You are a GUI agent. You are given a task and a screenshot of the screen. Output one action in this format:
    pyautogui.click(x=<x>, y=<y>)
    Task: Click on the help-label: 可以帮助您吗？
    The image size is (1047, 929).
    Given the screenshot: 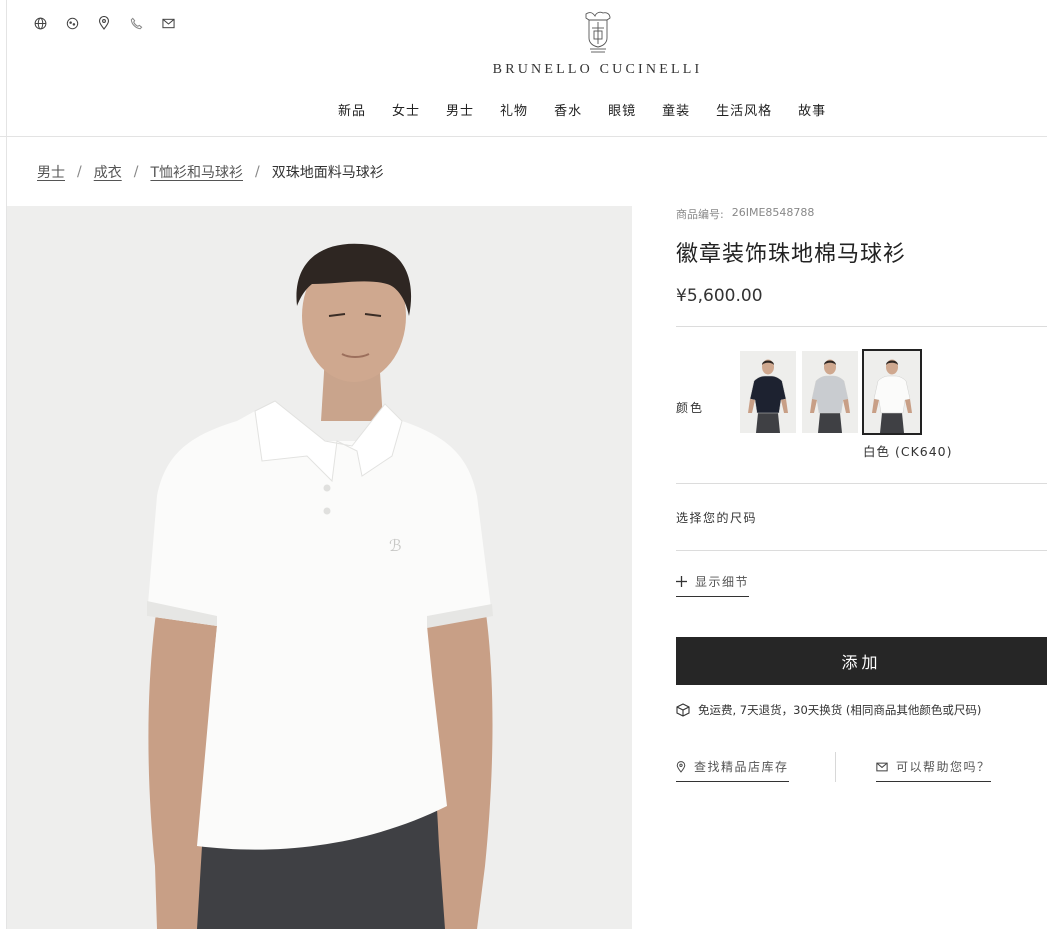 What is the action you would take?
    pyautogui.click(x=943, y=767)
    